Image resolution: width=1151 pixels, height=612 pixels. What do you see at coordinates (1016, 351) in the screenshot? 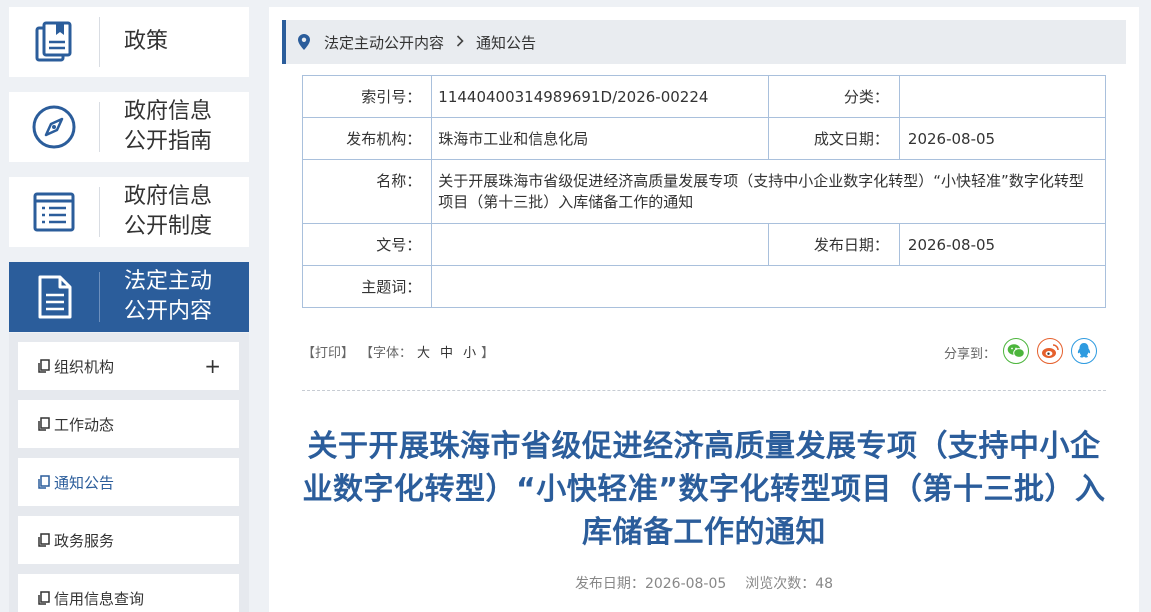
I see `wechat-icon` at bounding box center [1016, 351].